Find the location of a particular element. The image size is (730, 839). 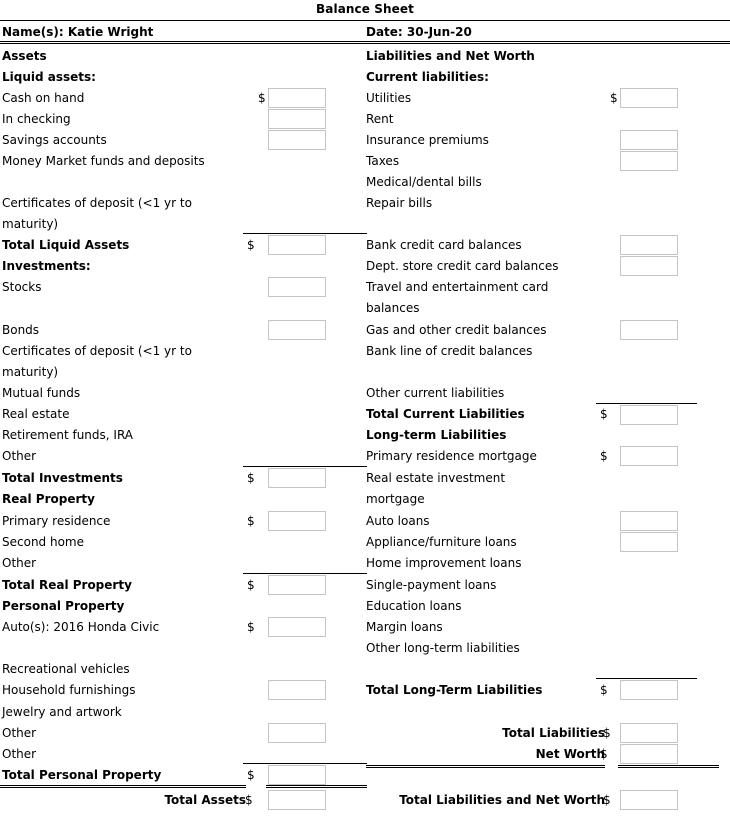

row-label-other-current-liabilities: Other current liabilities is located at coordinates (435, 393).